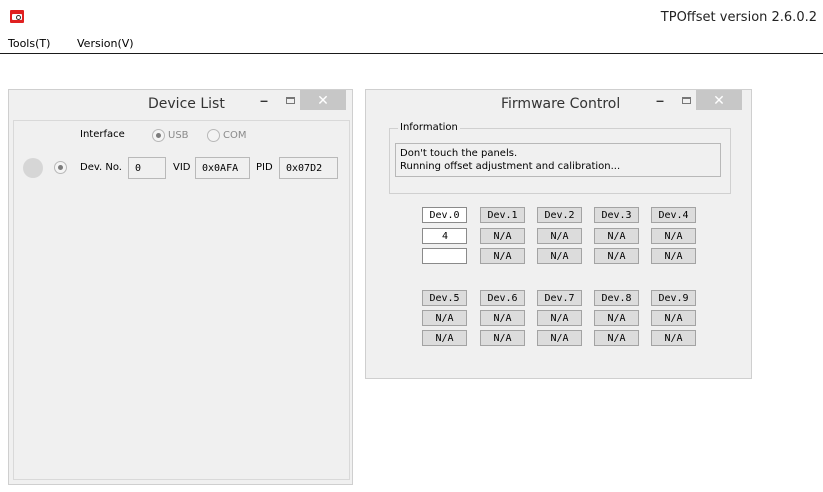 The height and width of the screenshot is (492, 823). What do you see at coordinates (616, 298) in the screenshot?
I see `dev-8-label: Dev.8` at bounding box center [616, 298].